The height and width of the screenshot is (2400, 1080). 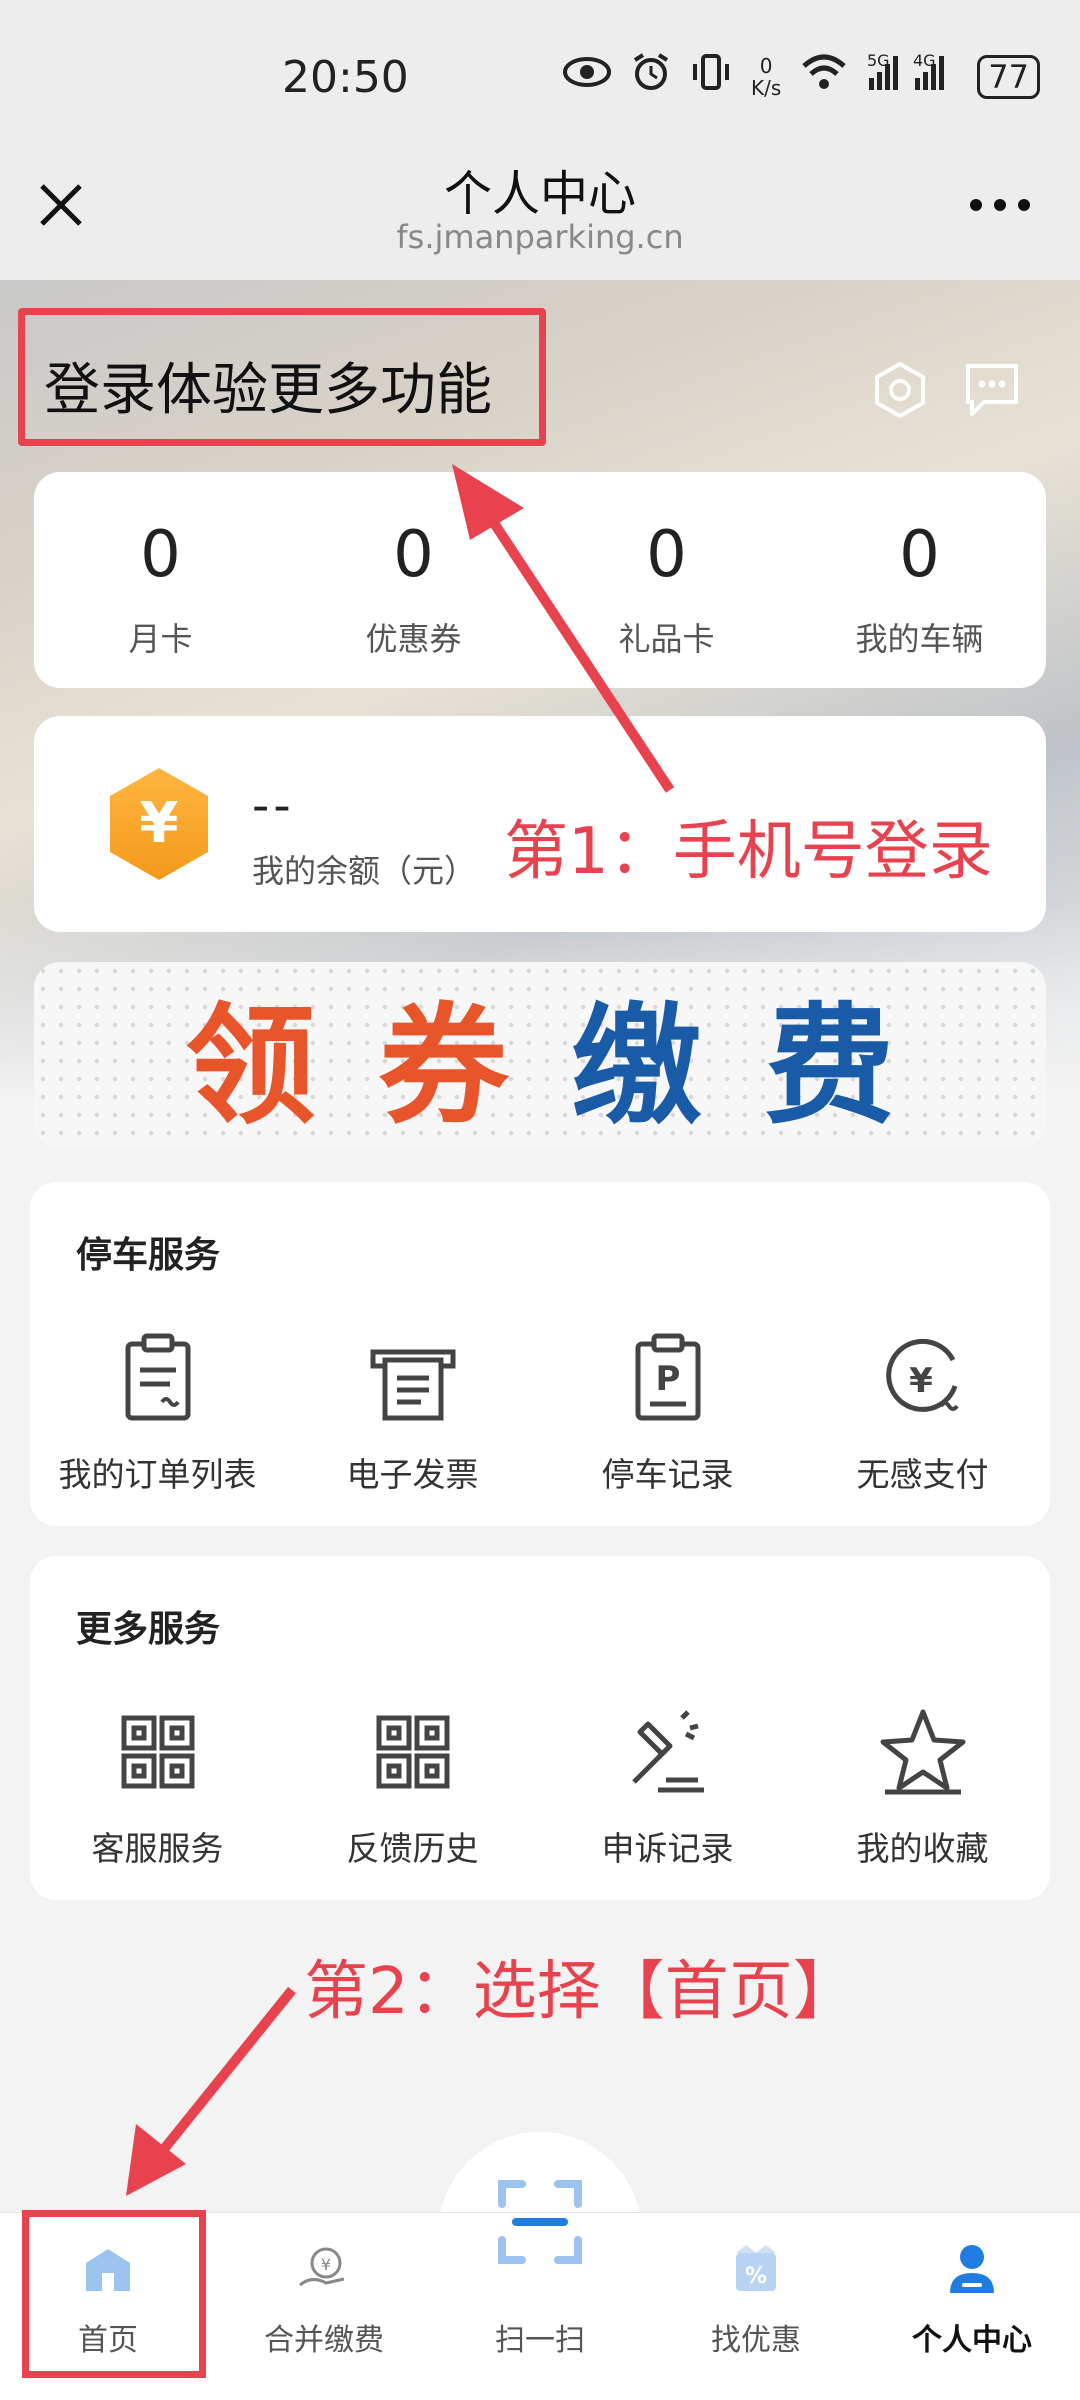 I want to click on invoice-icon, so click(x=412, y=1385).